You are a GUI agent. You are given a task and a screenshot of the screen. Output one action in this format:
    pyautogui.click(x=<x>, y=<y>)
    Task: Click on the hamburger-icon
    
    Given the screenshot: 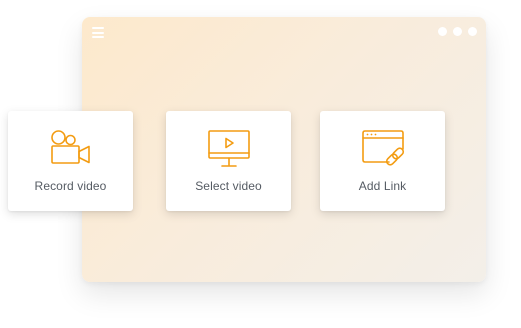 What is the action you would take?
    pyautogui.click(x=98, y=32)
    